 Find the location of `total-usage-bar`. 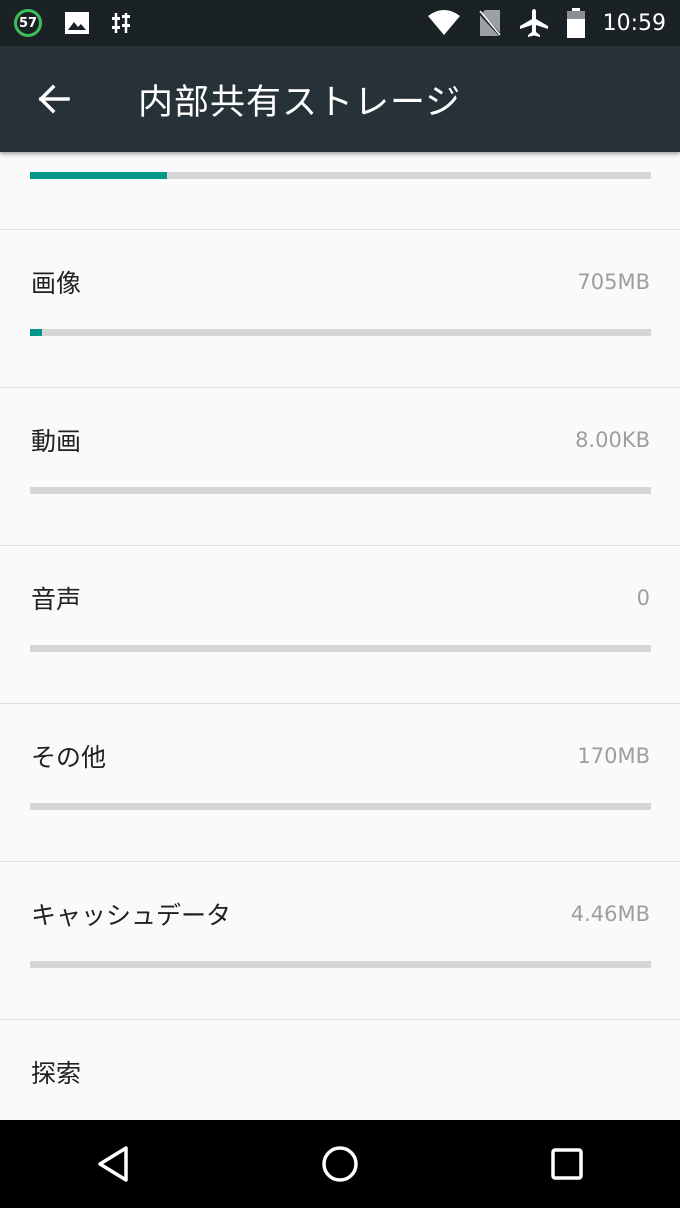

total-usage-bar is located at coordinates (340, 175).